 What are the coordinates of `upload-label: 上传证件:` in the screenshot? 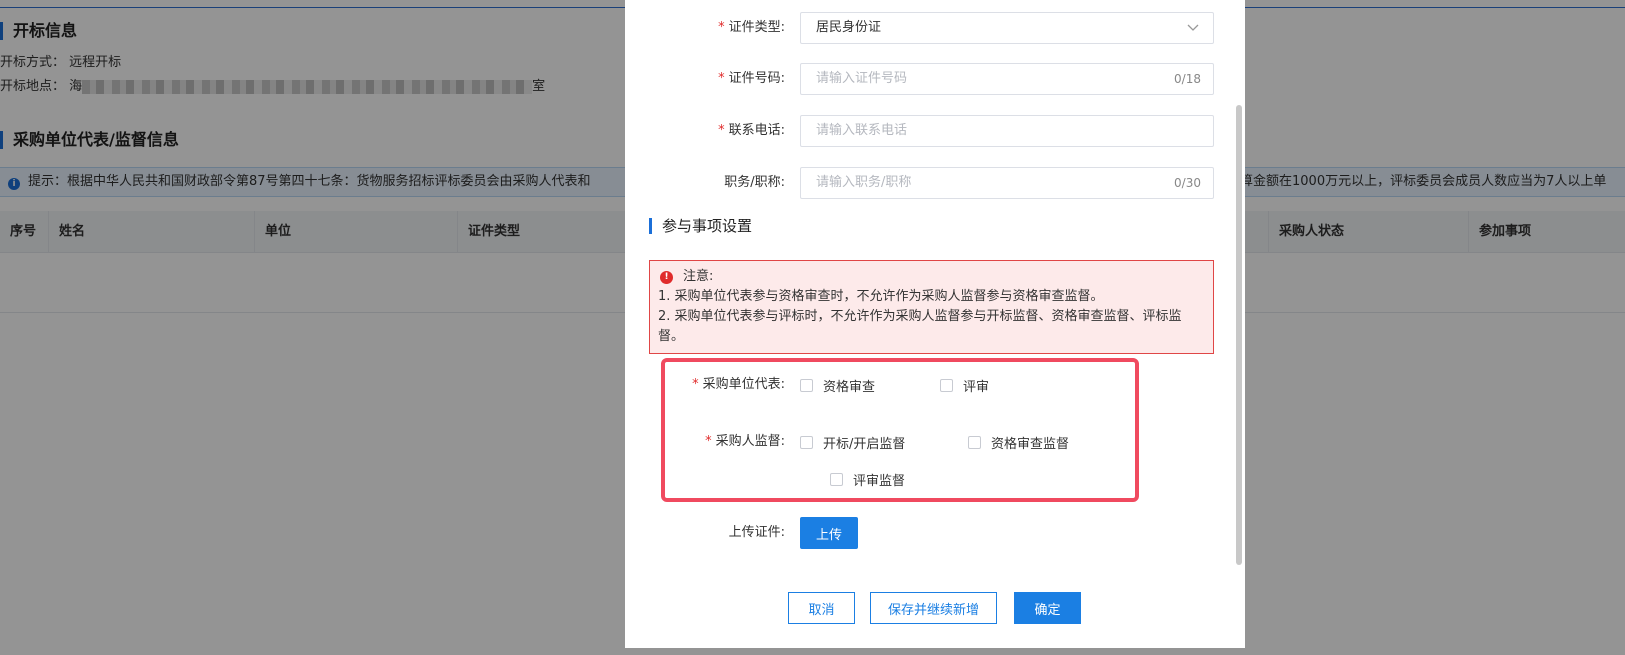 It's located at (756, 532).